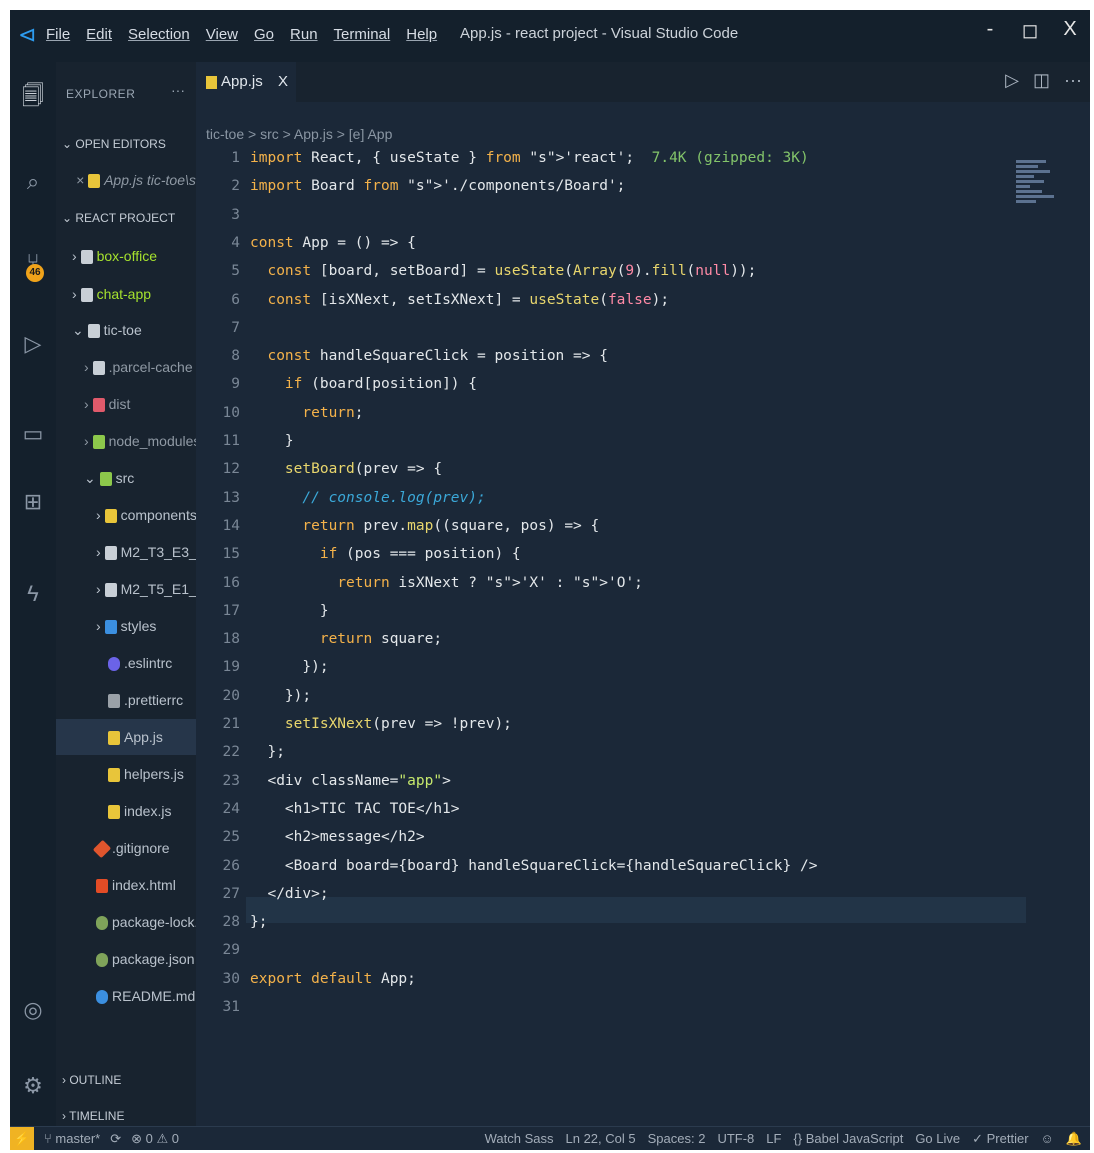 The width and height of the screenshot is (1094, 1153). I want to click on line-ending: LF, so click(773, 1138).